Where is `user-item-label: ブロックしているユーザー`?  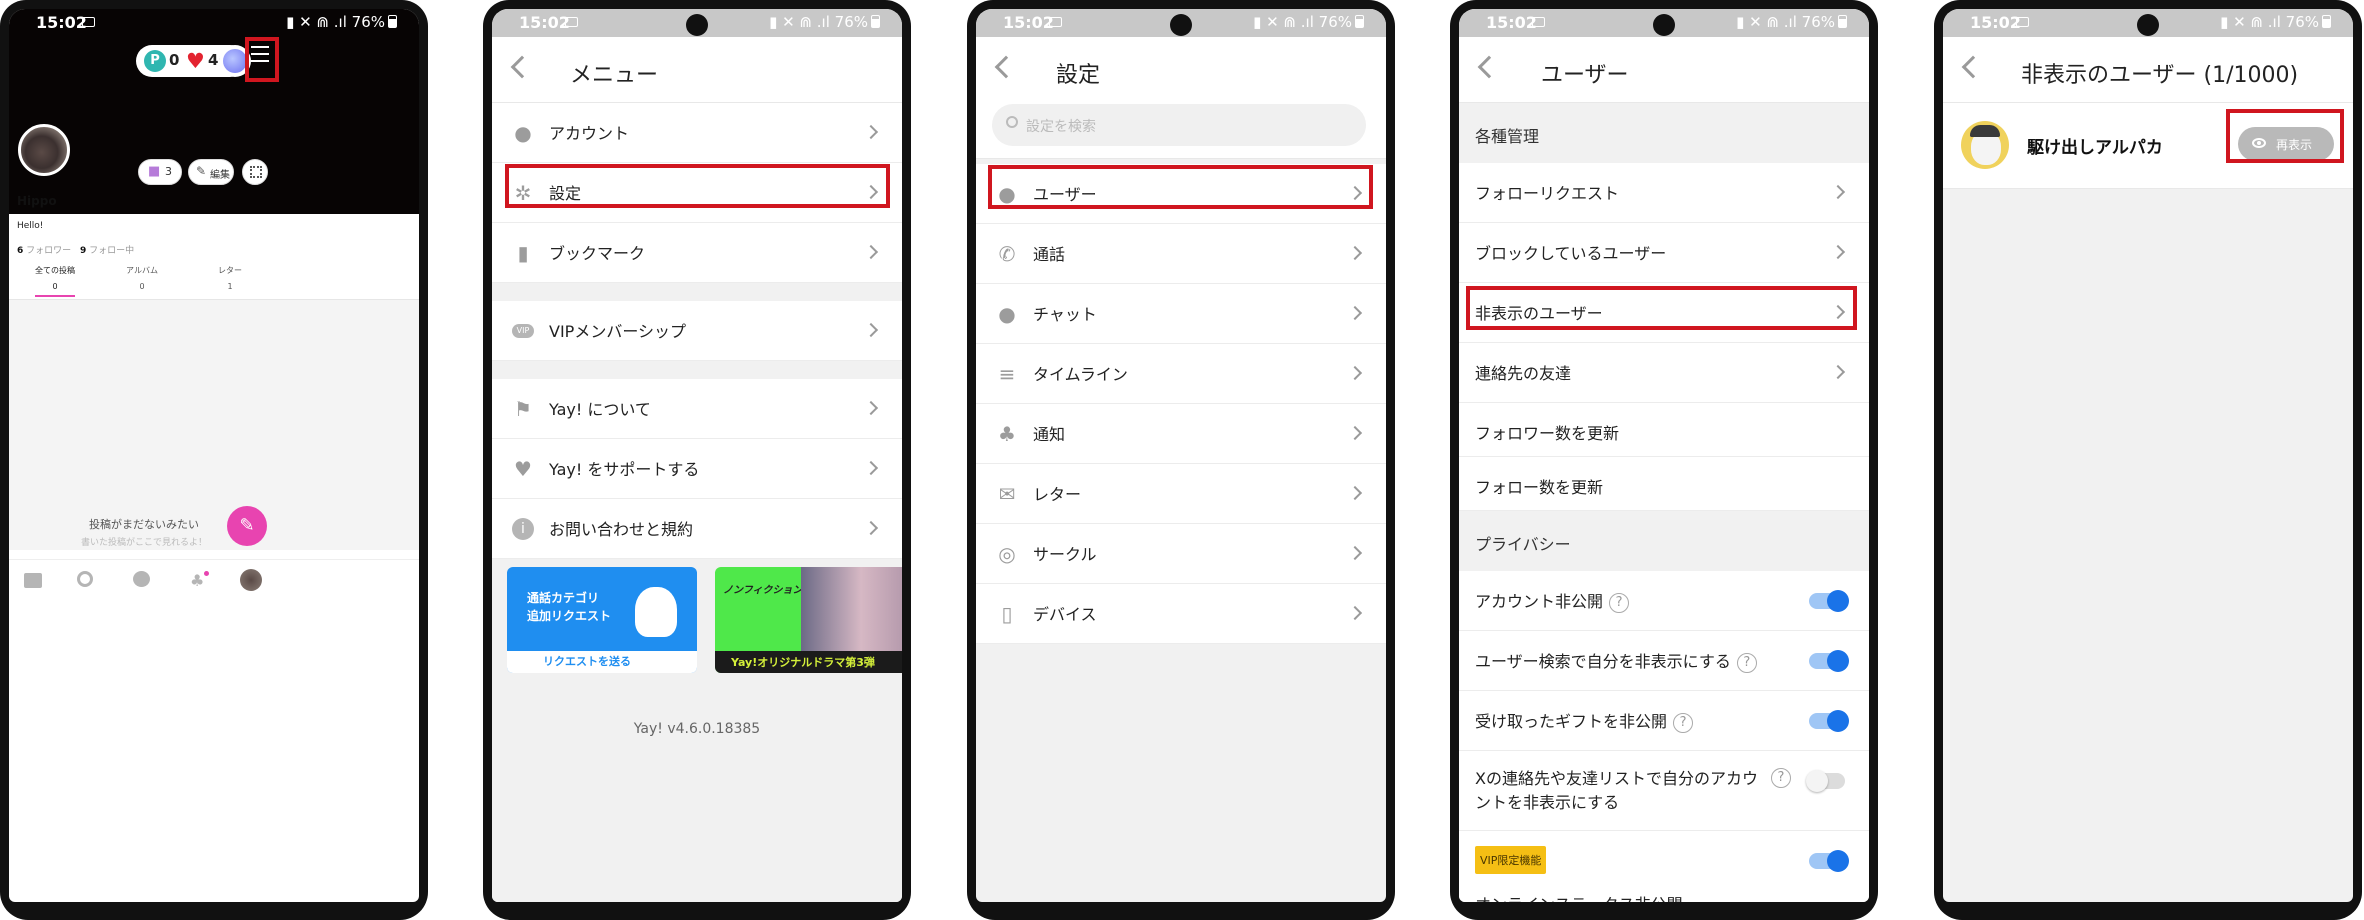
user-item-label: ブロックしているユーザー is located at coordinates (1571, 253).